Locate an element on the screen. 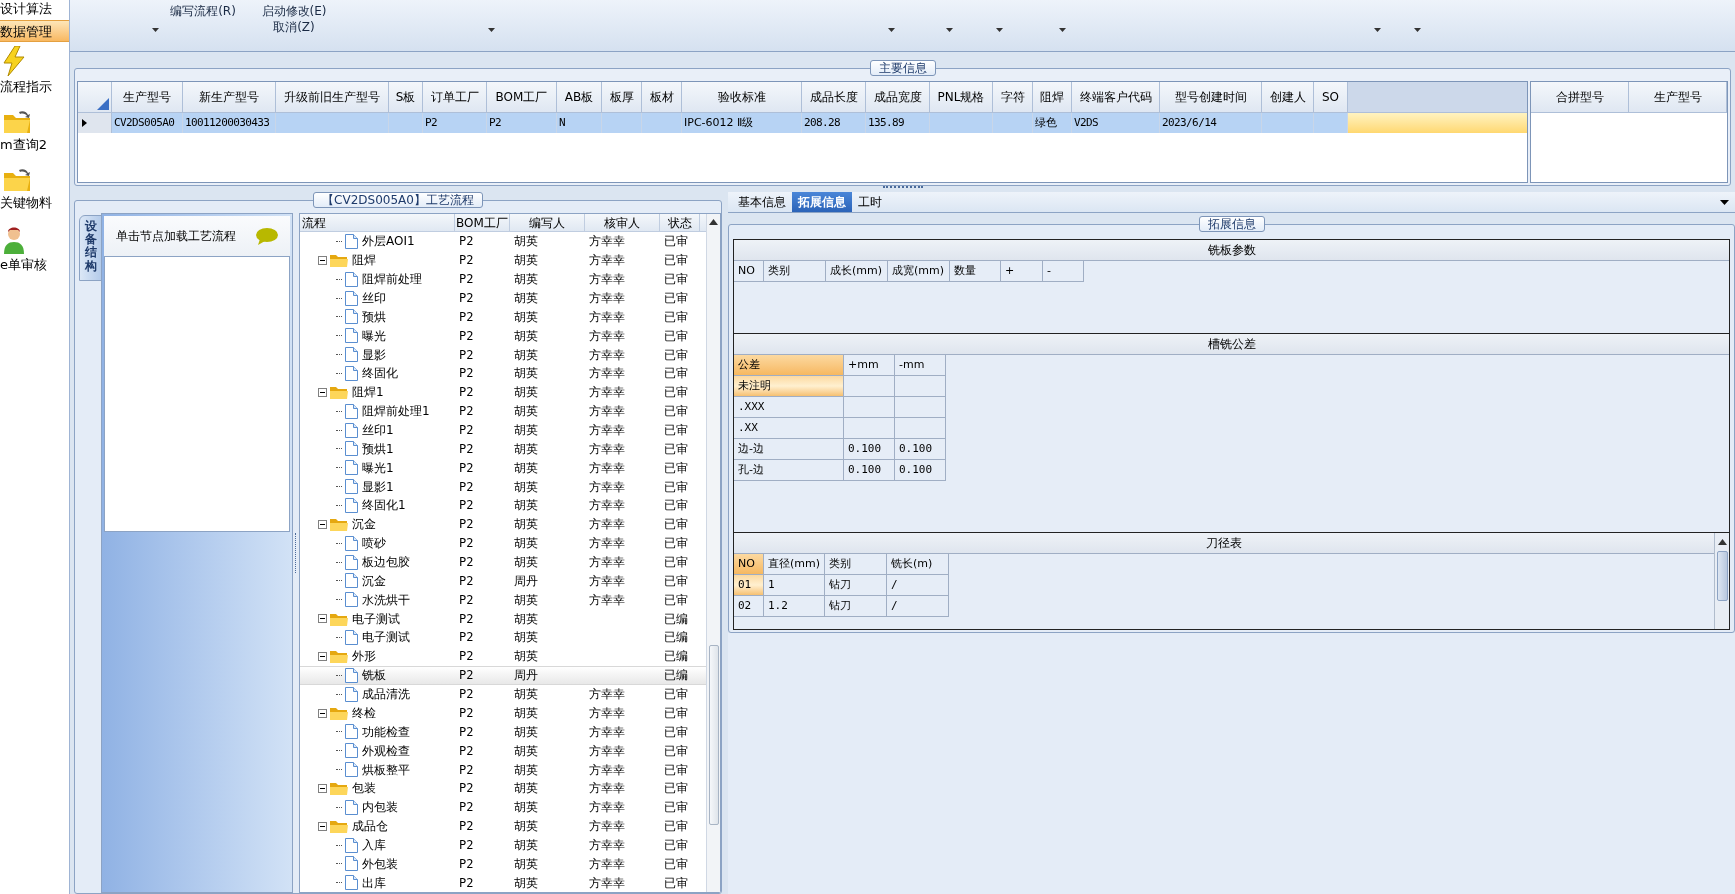 This screenshot has height=894, width=1735. tree-row: 阻焊1 P2 胡英 方幸幸 已审 is located at coordinates (503, 392).